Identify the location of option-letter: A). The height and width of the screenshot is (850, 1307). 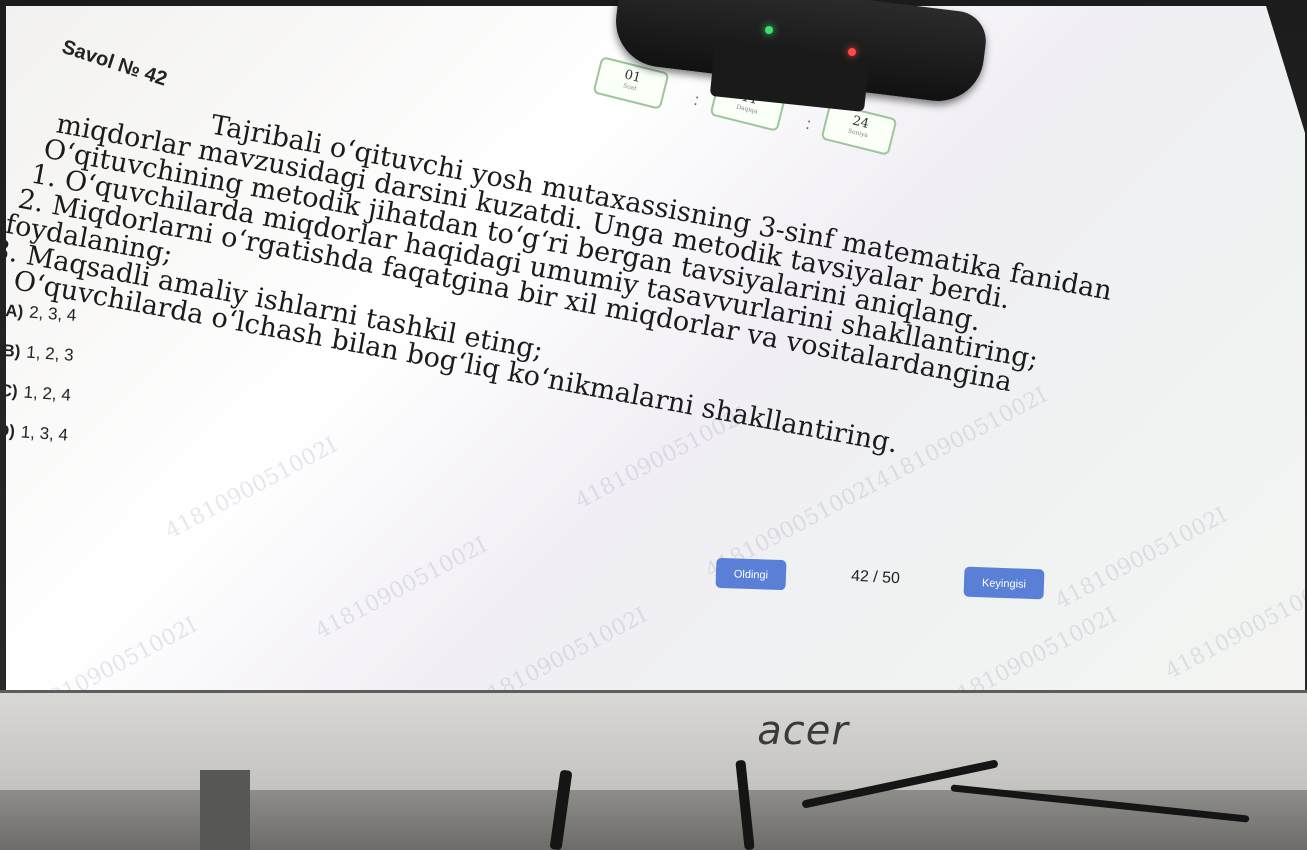
(15, 311).